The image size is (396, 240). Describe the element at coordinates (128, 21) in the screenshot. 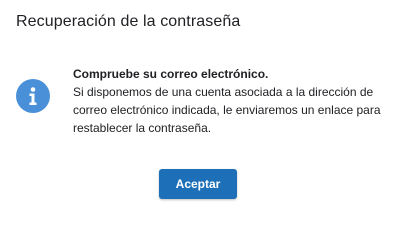

I see `dialog-title: Recuperación de la contraseña` at that location.